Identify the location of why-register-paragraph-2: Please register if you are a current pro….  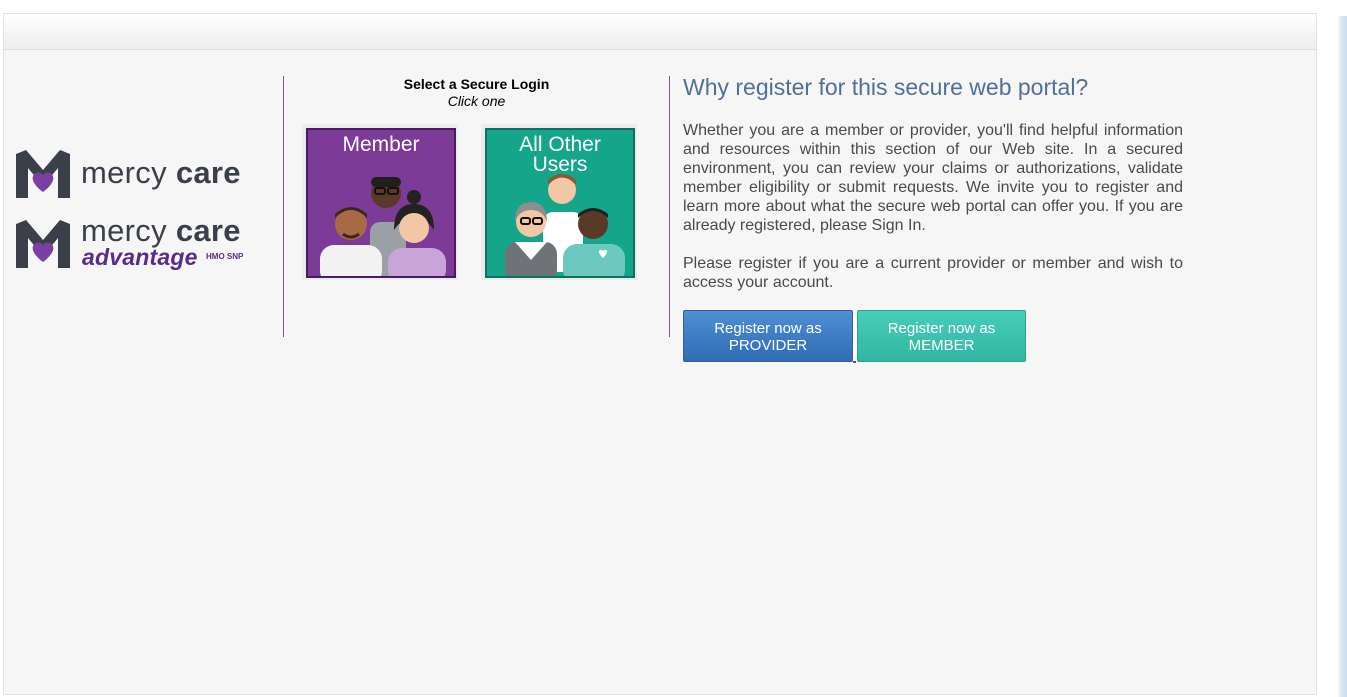
(933, 273).